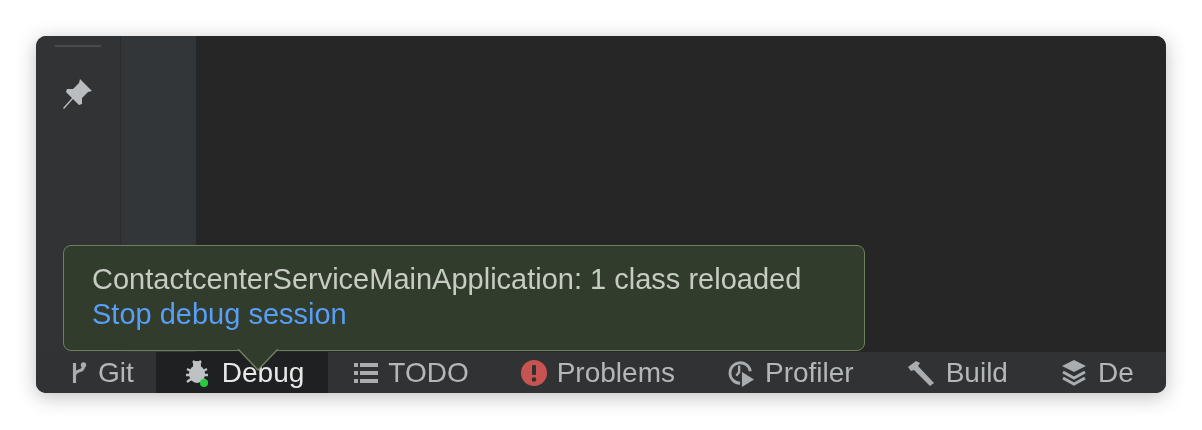 The image size is (1202, 430). Describe the element at coordinates (79, 372) in the screenshot. I see `branch-icon` at that location.